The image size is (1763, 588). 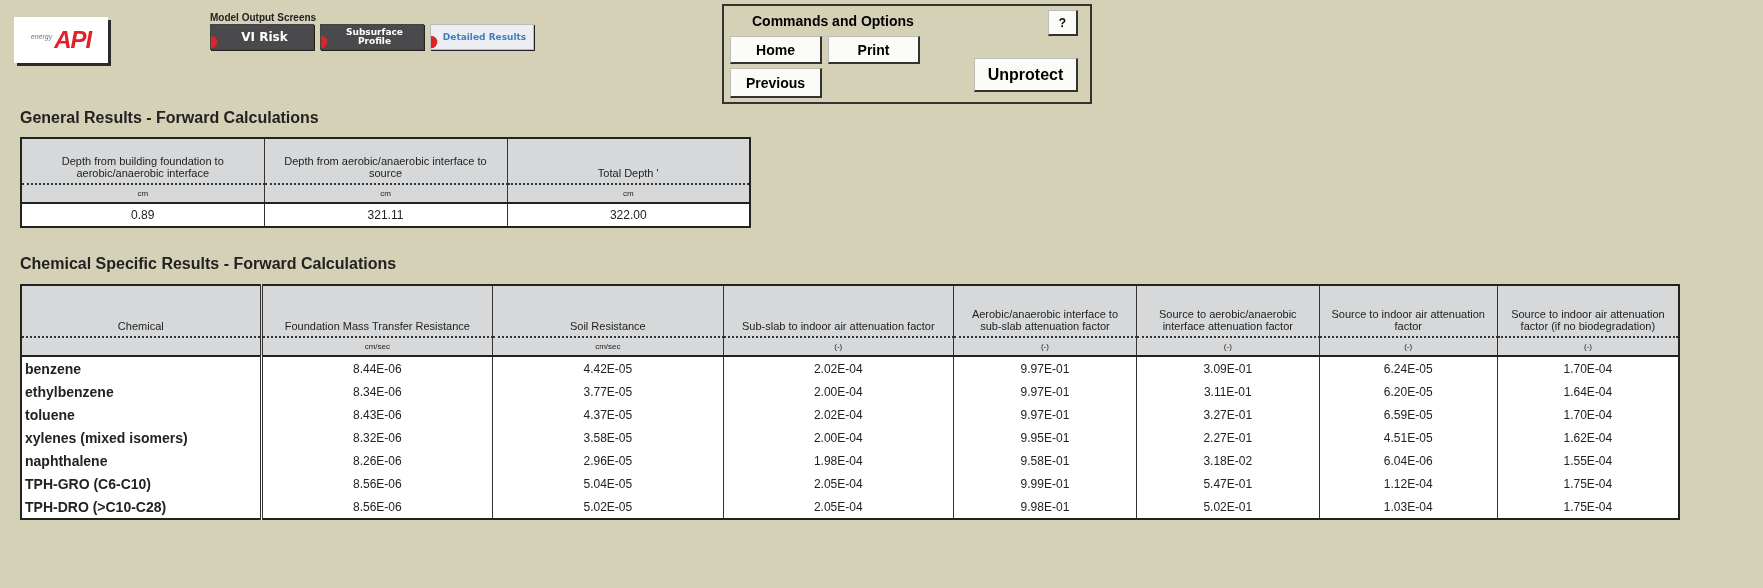 I want to click on table-cell: 6.24E-05, so click(x=1408, y=368).